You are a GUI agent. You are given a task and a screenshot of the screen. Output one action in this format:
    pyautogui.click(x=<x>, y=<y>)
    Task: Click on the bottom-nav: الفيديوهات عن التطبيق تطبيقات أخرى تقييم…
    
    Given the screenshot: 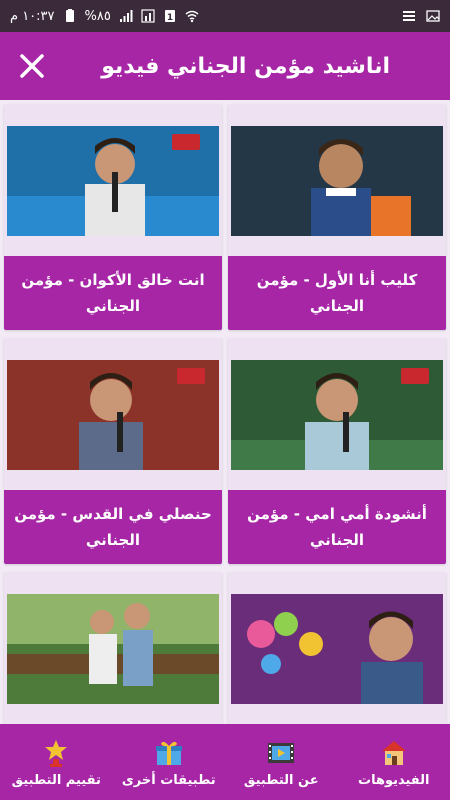 What is the action you would take?
    pyautogui.click(x=225, y=762)
    